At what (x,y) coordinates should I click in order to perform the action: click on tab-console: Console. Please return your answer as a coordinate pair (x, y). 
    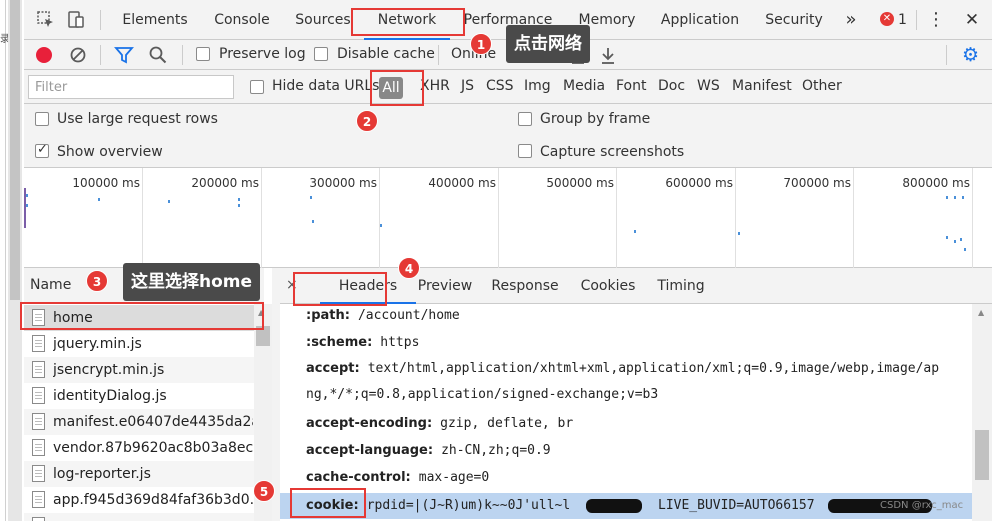
    Looking at the image, I should click on (242, 20).